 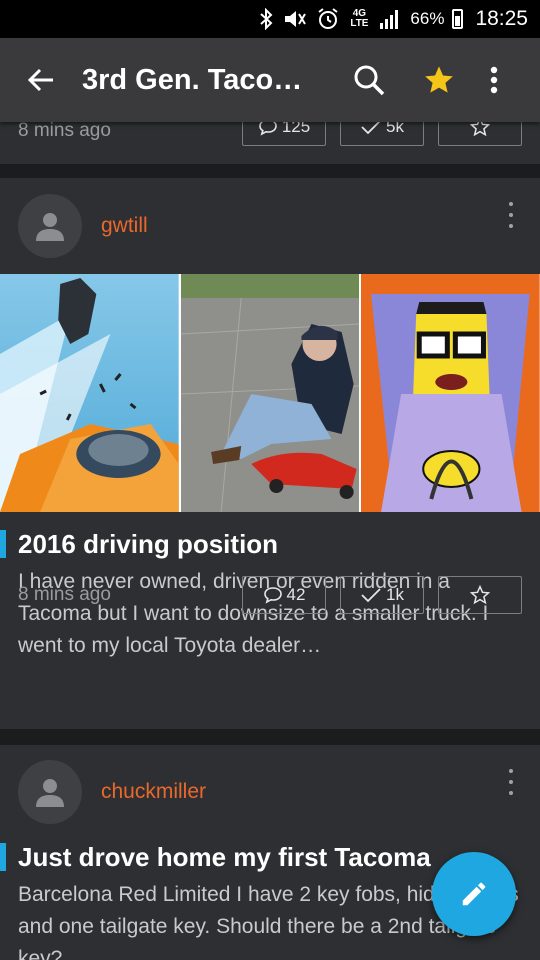 What do you see at coordinates (266, 19) in the screenshot?
I see `bluetooth-icon` at bounding box center [266, 19].